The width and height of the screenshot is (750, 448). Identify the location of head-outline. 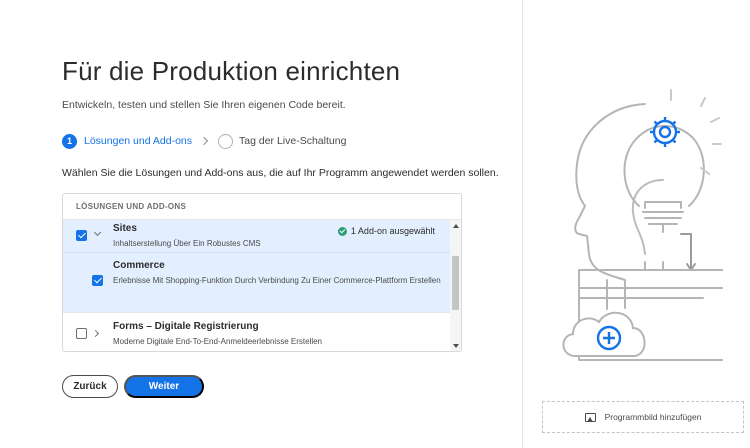
(610, 206).